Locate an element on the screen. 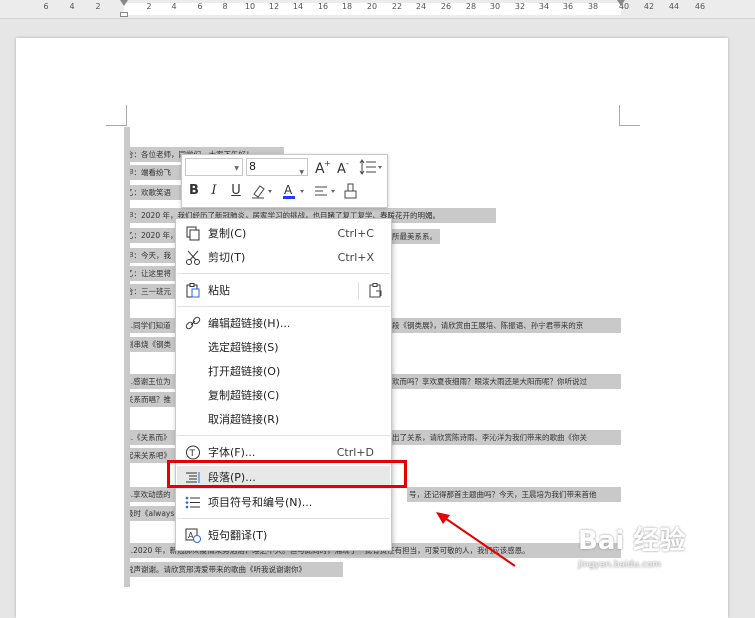 The image size is (755, 618). floating-format-toolbar: ▼ 8 ▼ A + A- B I U A is located at coordinates (284, 181).